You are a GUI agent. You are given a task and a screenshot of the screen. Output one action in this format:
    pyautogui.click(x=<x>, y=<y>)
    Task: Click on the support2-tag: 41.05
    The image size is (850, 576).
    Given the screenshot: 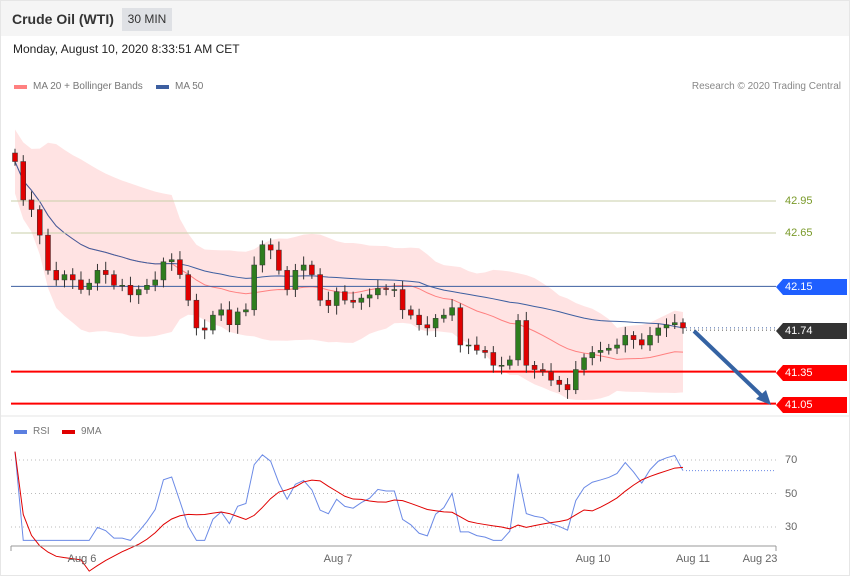 What is the action you would take?
    pyautogui.click(x=811, y=405)
    